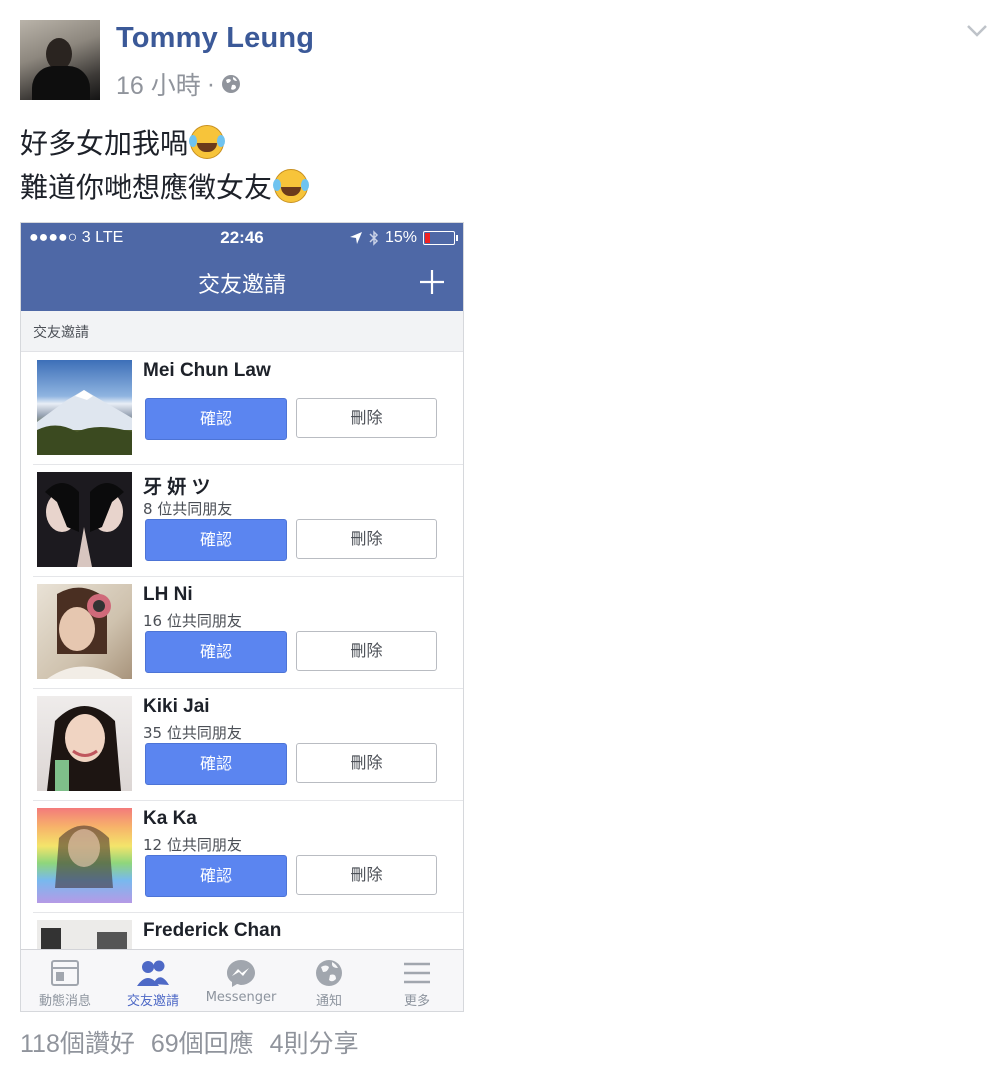 Image resolution: width=1008 pixels, height=1072 pixels. I want to click on rainbow-portrait-photo, so click(84, 856).